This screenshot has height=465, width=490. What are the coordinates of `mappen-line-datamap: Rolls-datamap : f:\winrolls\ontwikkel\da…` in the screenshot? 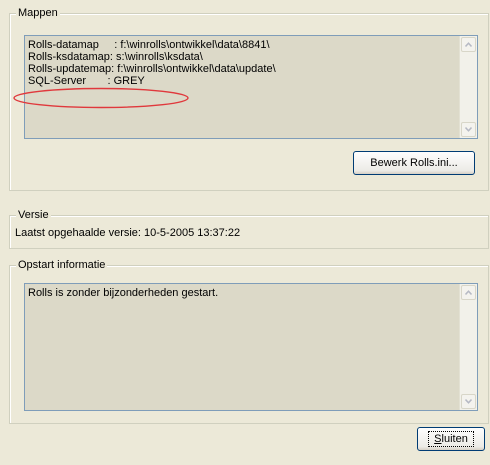 It's located at (149, 45).